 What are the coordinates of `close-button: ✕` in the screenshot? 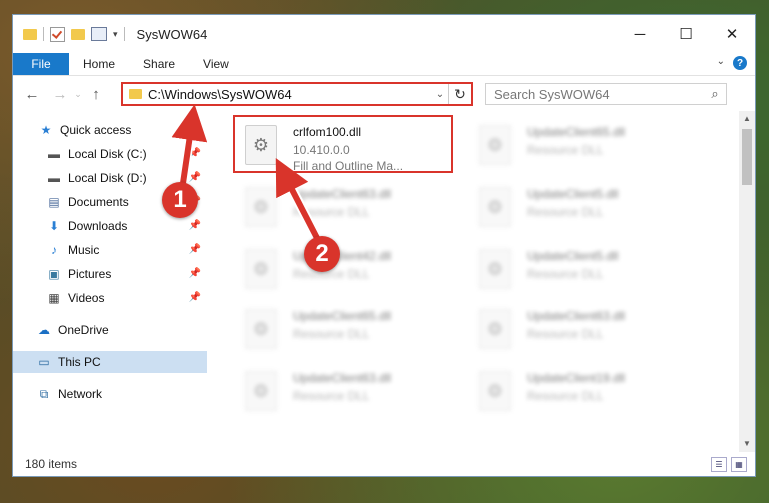 It's located at (732, 34).